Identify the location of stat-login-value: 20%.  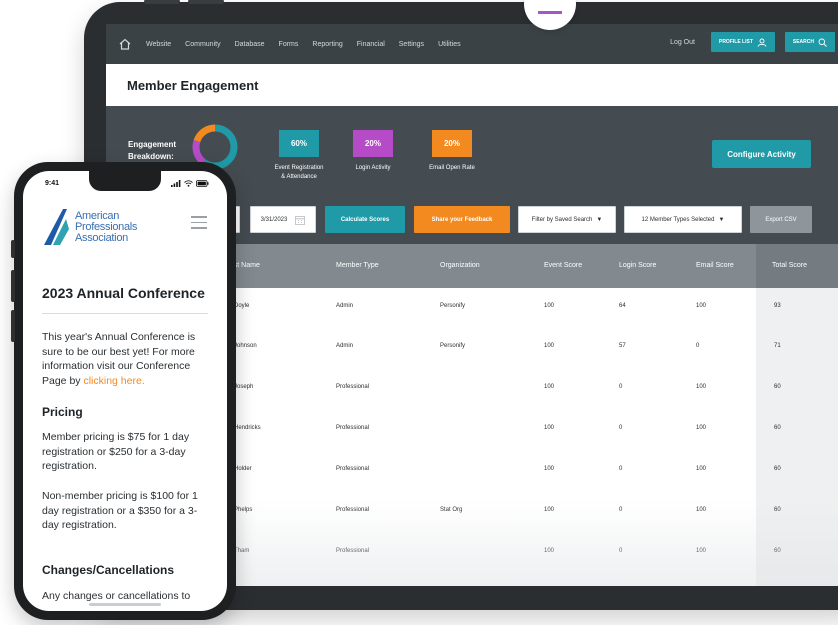
(373, 143).